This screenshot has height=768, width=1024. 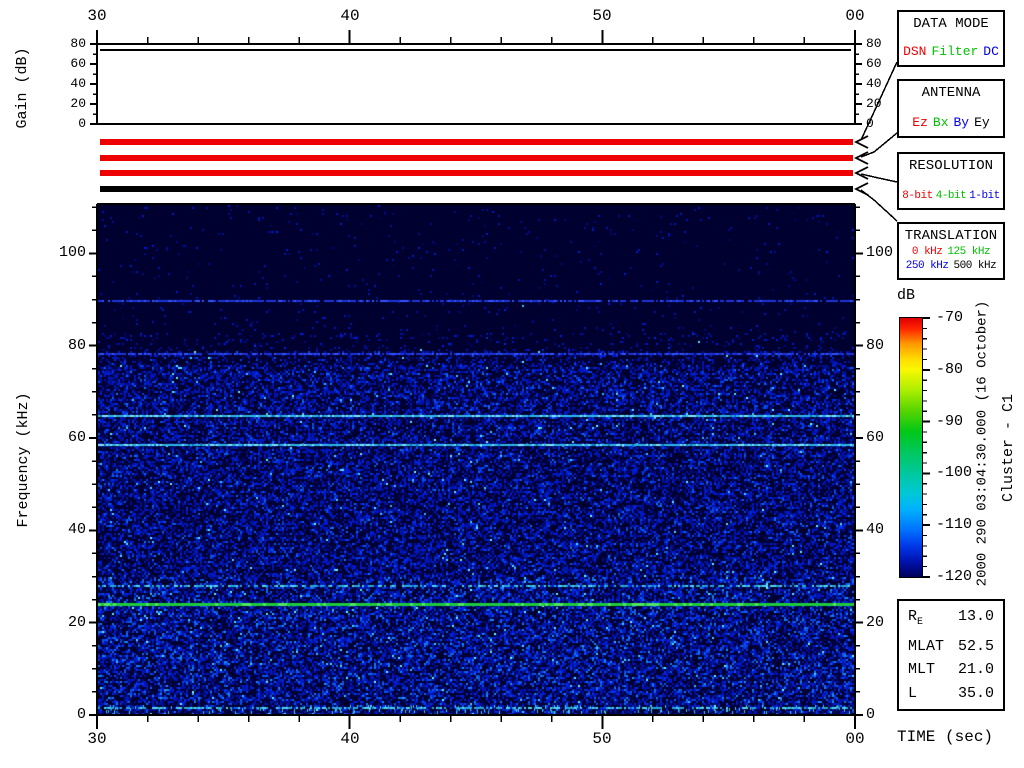 What do you see at coordinates (350, 16) in the screenshot?
I see `x-tick-label-top: 40` at bounding box center [350, 16].